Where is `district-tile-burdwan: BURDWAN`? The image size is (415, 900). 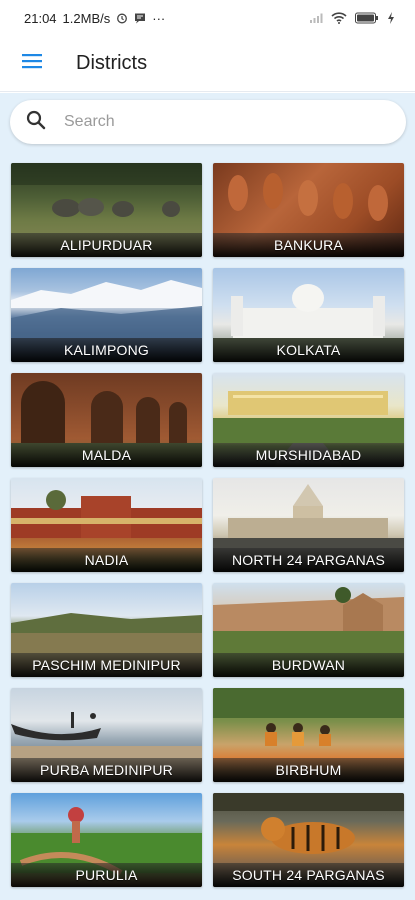
district-tile-burdwan: BURDWAN is located at coordinates (308, 630).